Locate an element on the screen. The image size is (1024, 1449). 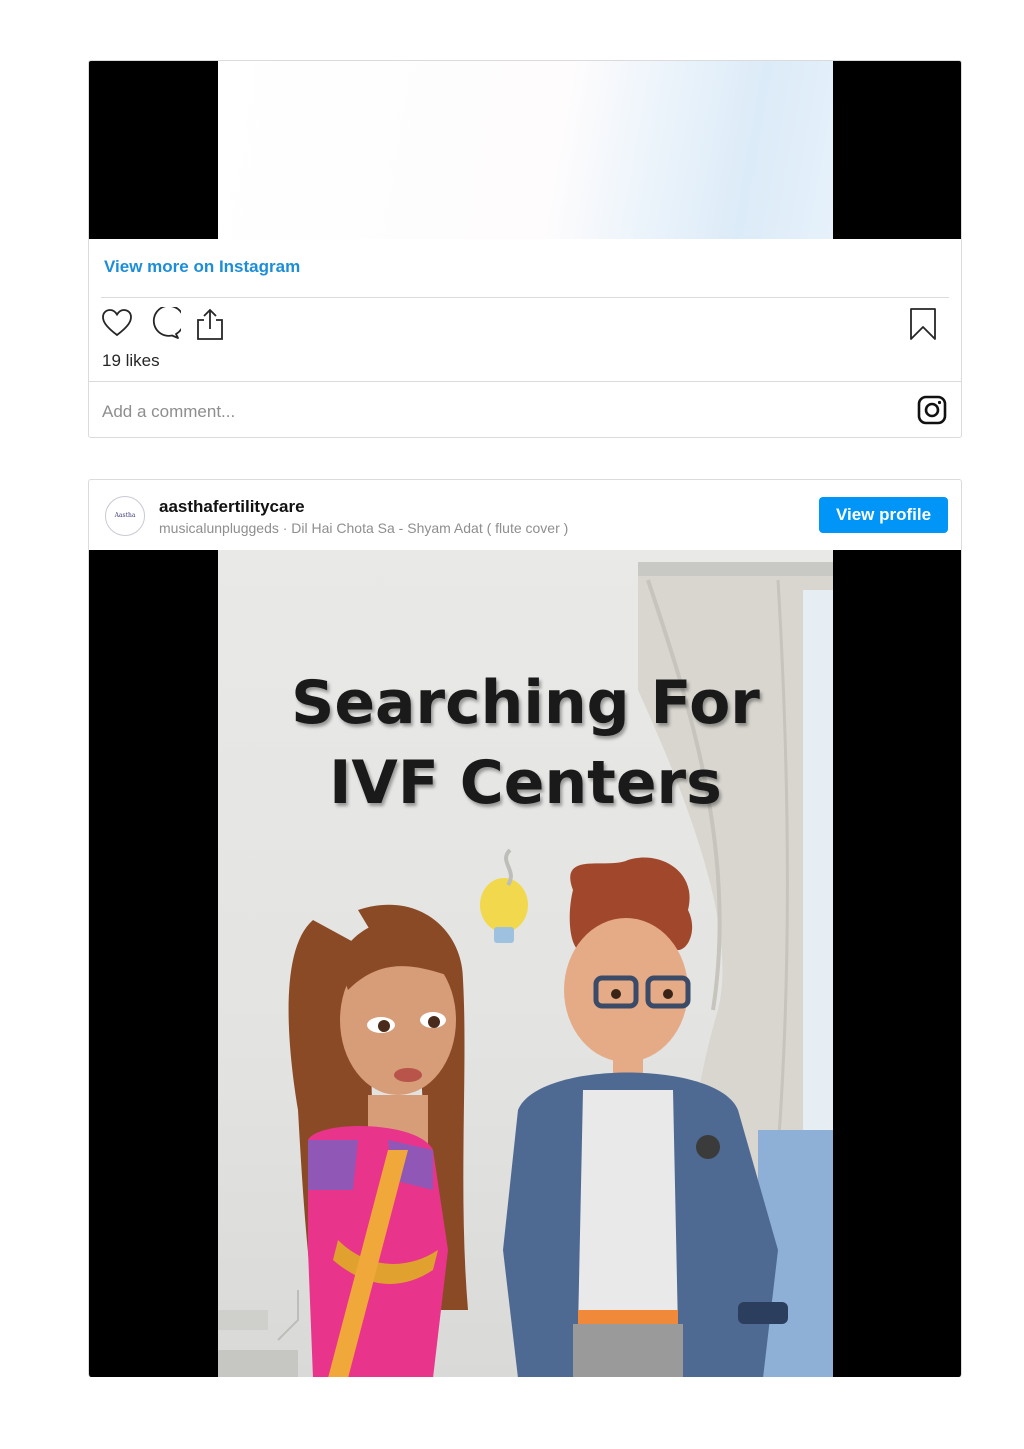
video-title-line-2: IVF Centers is located at coordinates (525, 783).